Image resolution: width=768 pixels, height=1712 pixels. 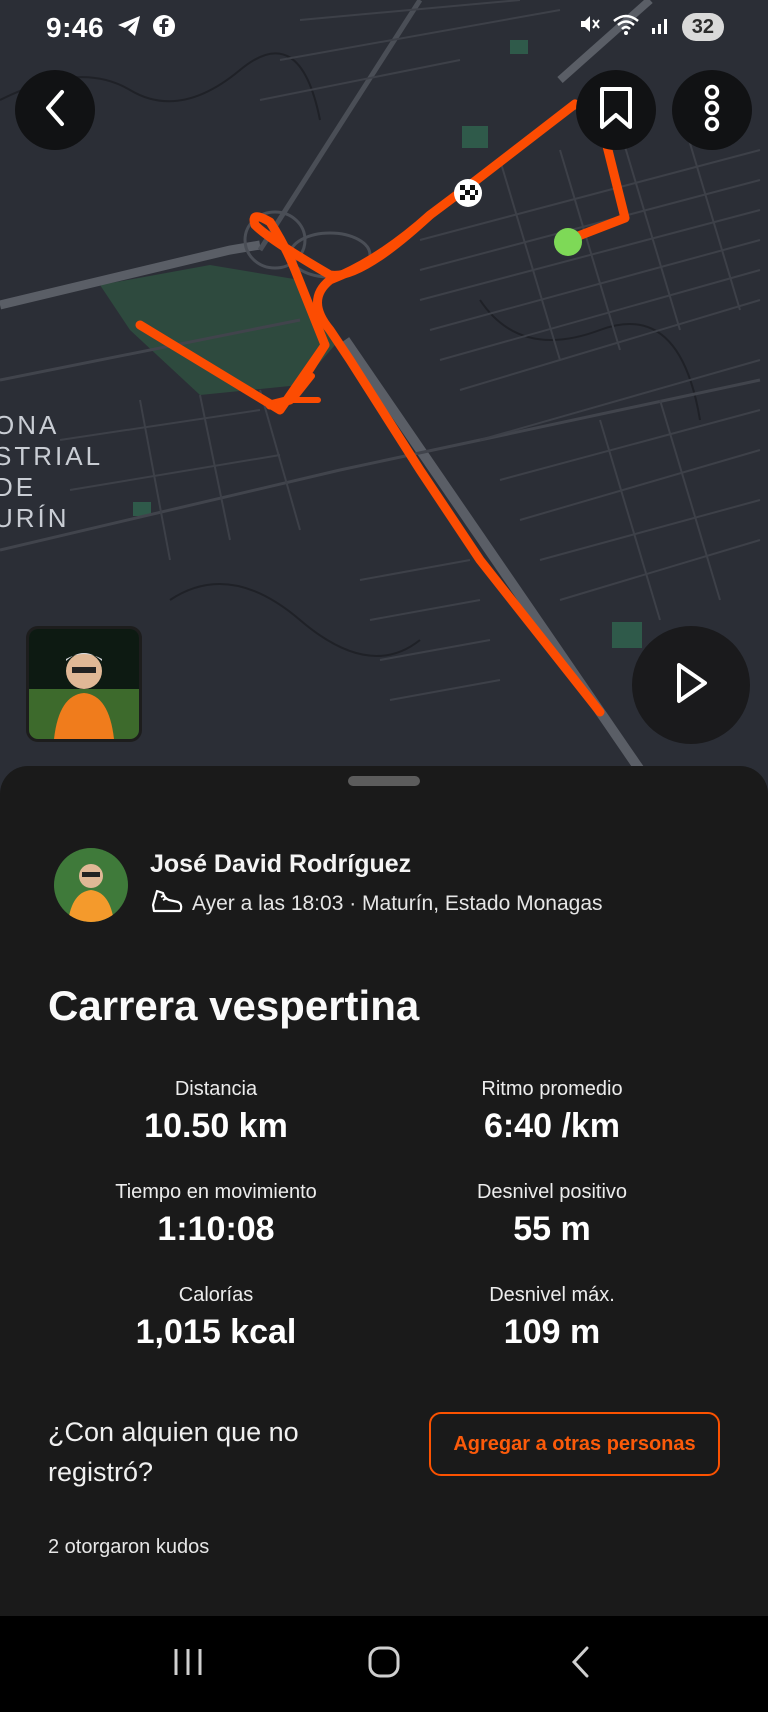 I want to click on chevron-left-icon, so click(x=55, y=110).